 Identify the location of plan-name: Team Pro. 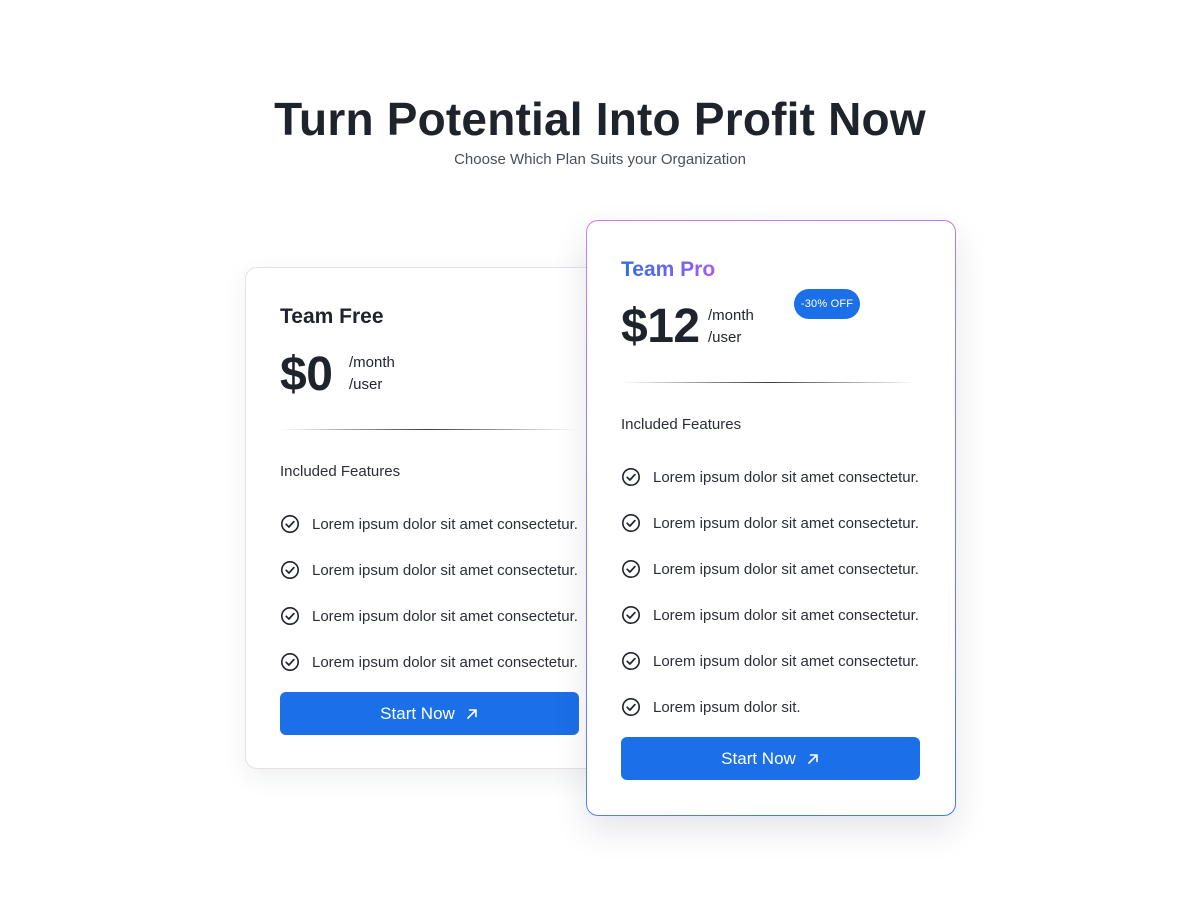
(668, 269).